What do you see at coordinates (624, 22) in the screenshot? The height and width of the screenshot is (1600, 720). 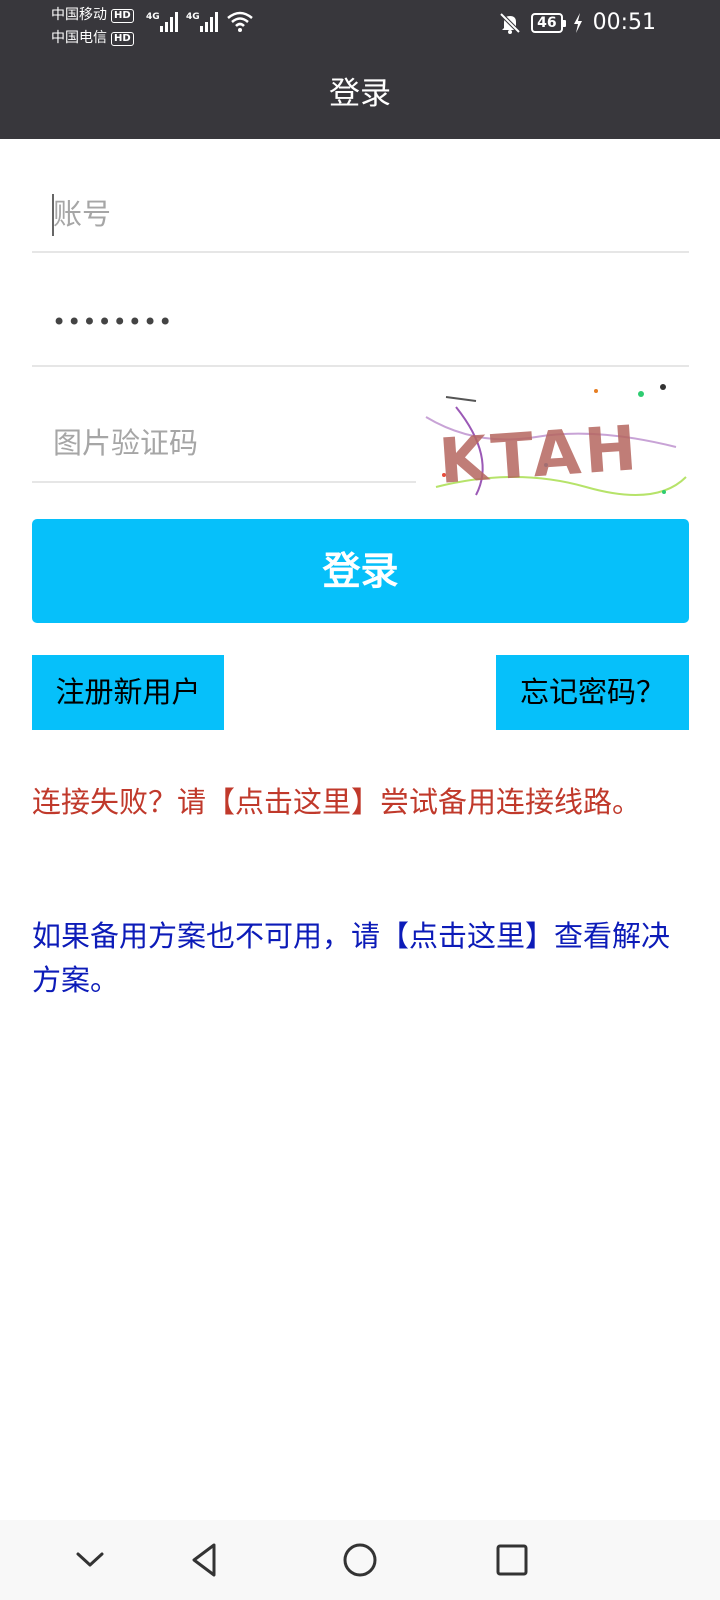 I see `clock: 00:51` at bounding box center [624, 22].